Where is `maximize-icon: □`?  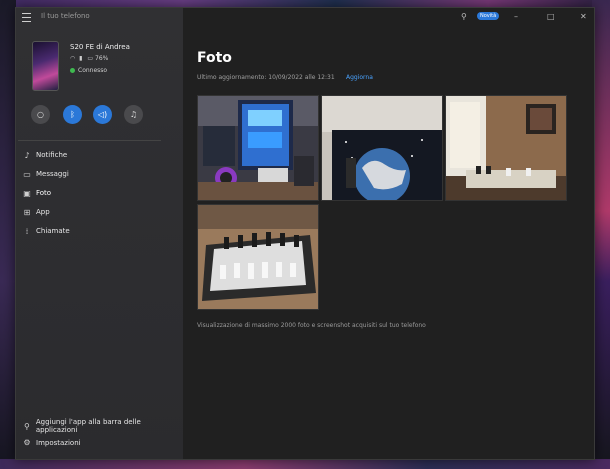
maximize-icon: □ is located at coordinates (551, 16).